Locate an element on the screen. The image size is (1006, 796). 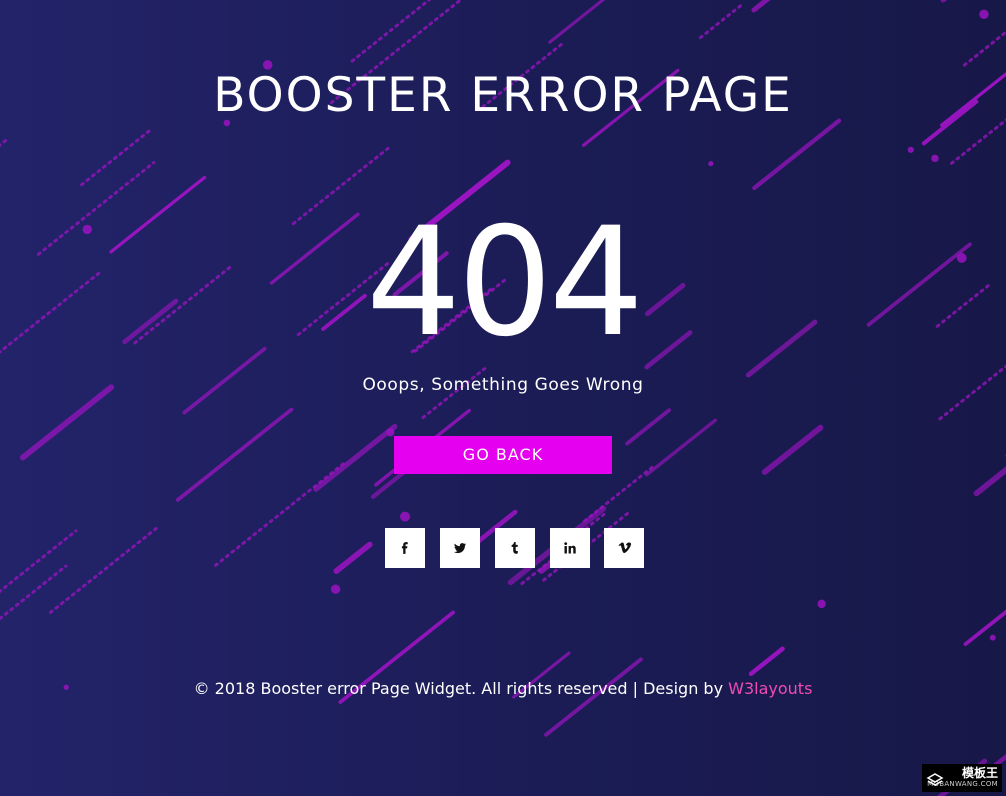
facebook-icon is located at coordinates (404, 548).